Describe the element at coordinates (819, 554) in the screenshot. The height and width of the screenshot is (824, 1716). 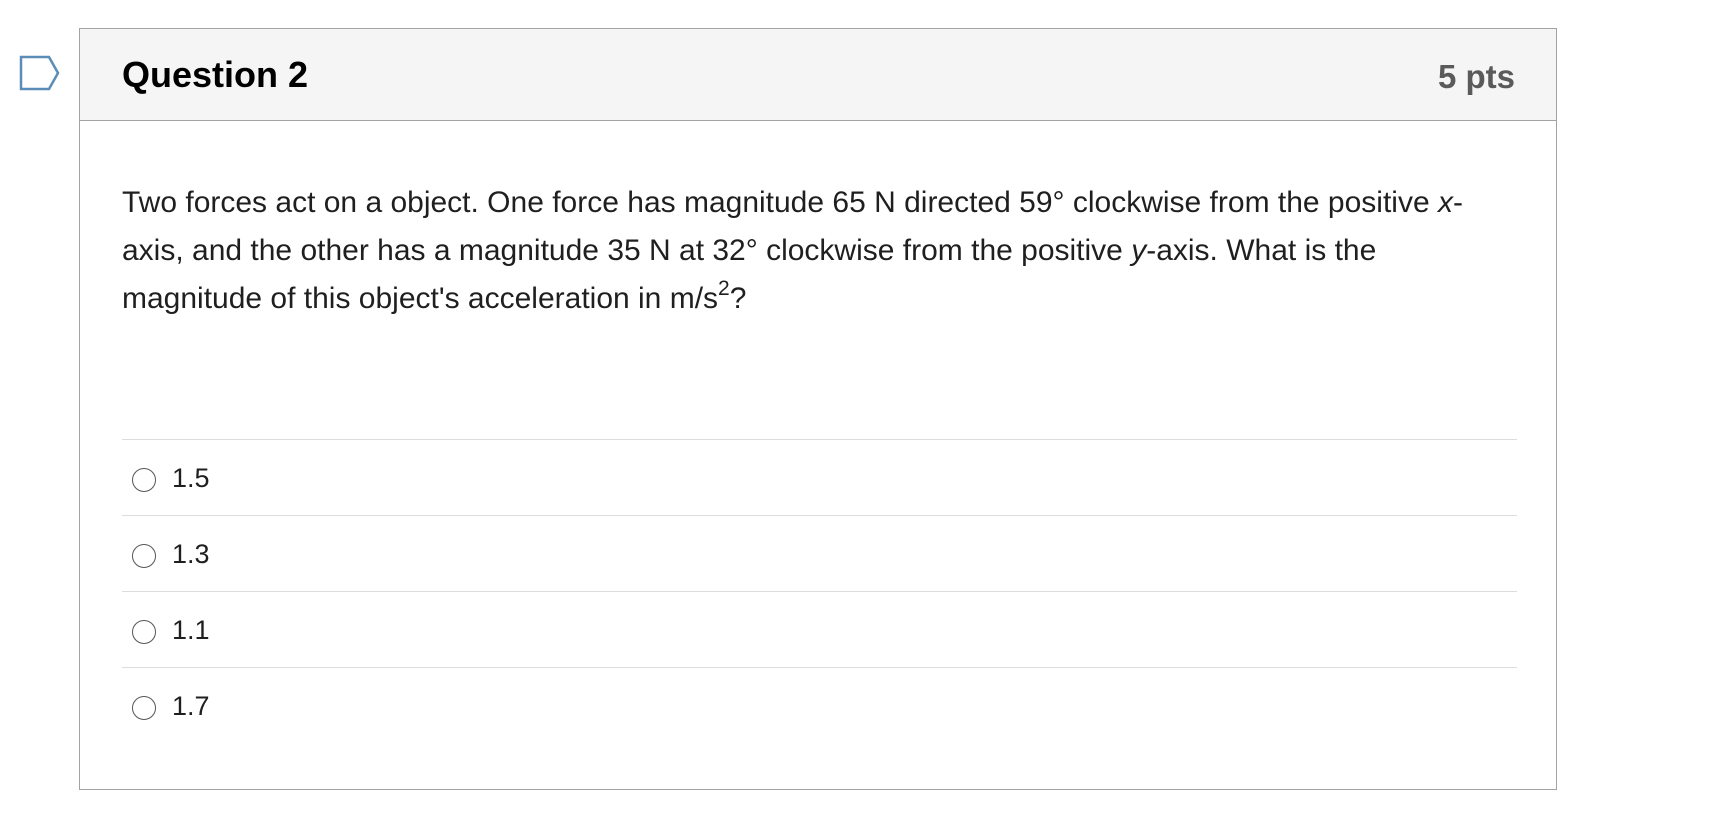
I see `answer-option: 1.3` at that location.